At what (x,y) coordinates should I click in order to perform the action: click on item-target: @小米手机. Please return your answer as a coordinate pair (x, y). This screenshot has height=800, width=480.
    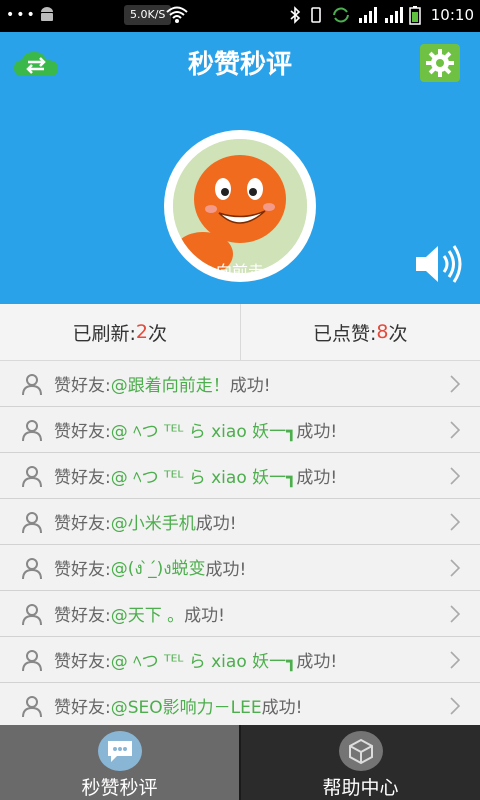
    Looking at the image, I should click on (153, 524).